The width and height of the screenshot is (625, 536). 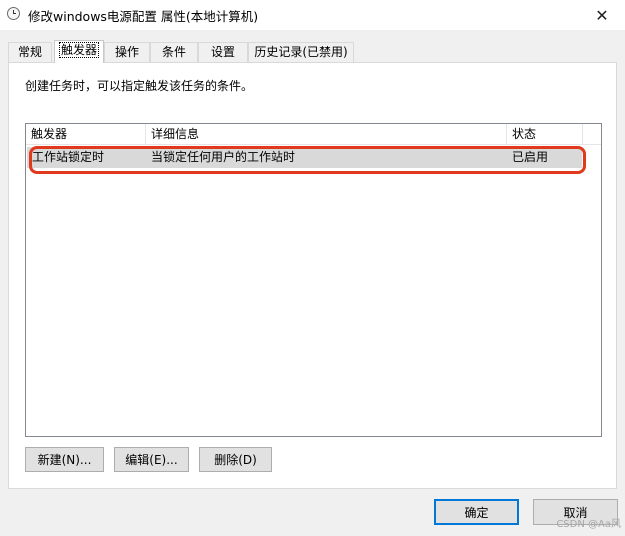 What do you see at coordinates (223, 157) in the screenshot?
I see `cell-details: 当锁定任何用户的工作站时` at bounding box center [223, 157].